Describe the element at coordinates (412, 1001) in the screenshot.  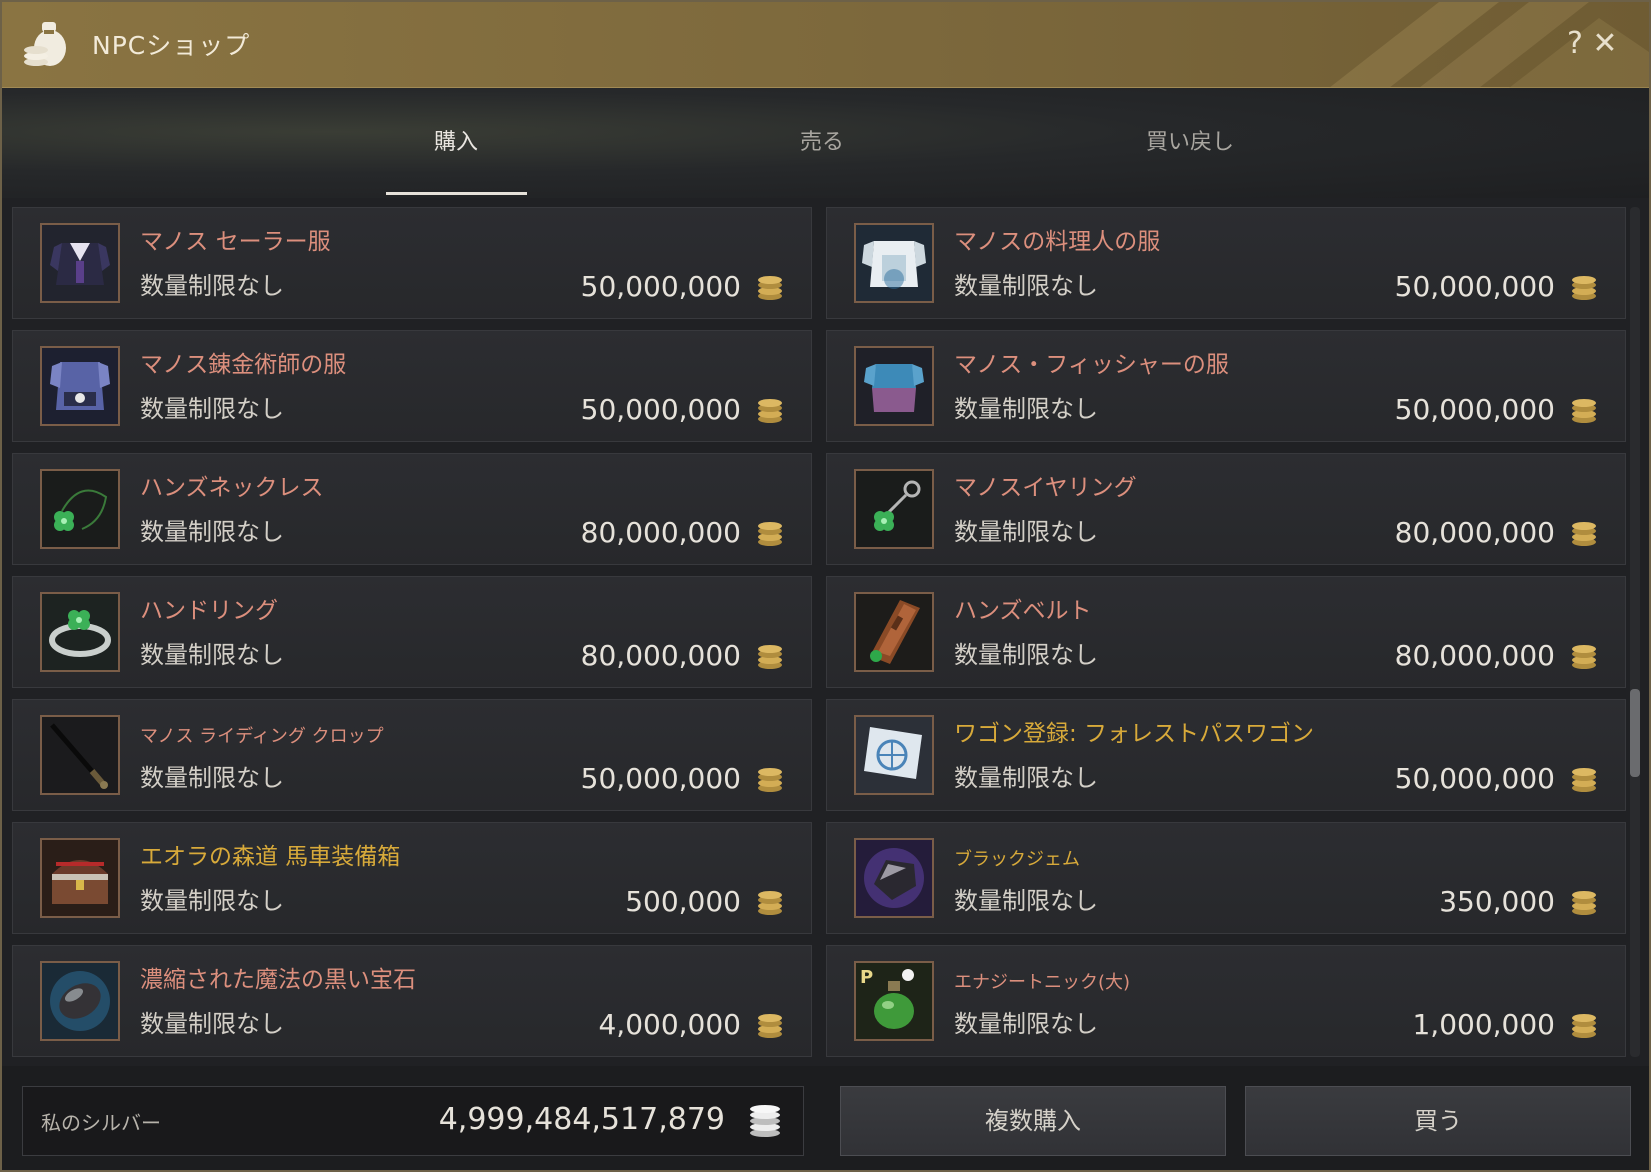
I see `shop-item: 濃縮された魔法の黒い宝石 数量制限なし 4,000,000` at that location.